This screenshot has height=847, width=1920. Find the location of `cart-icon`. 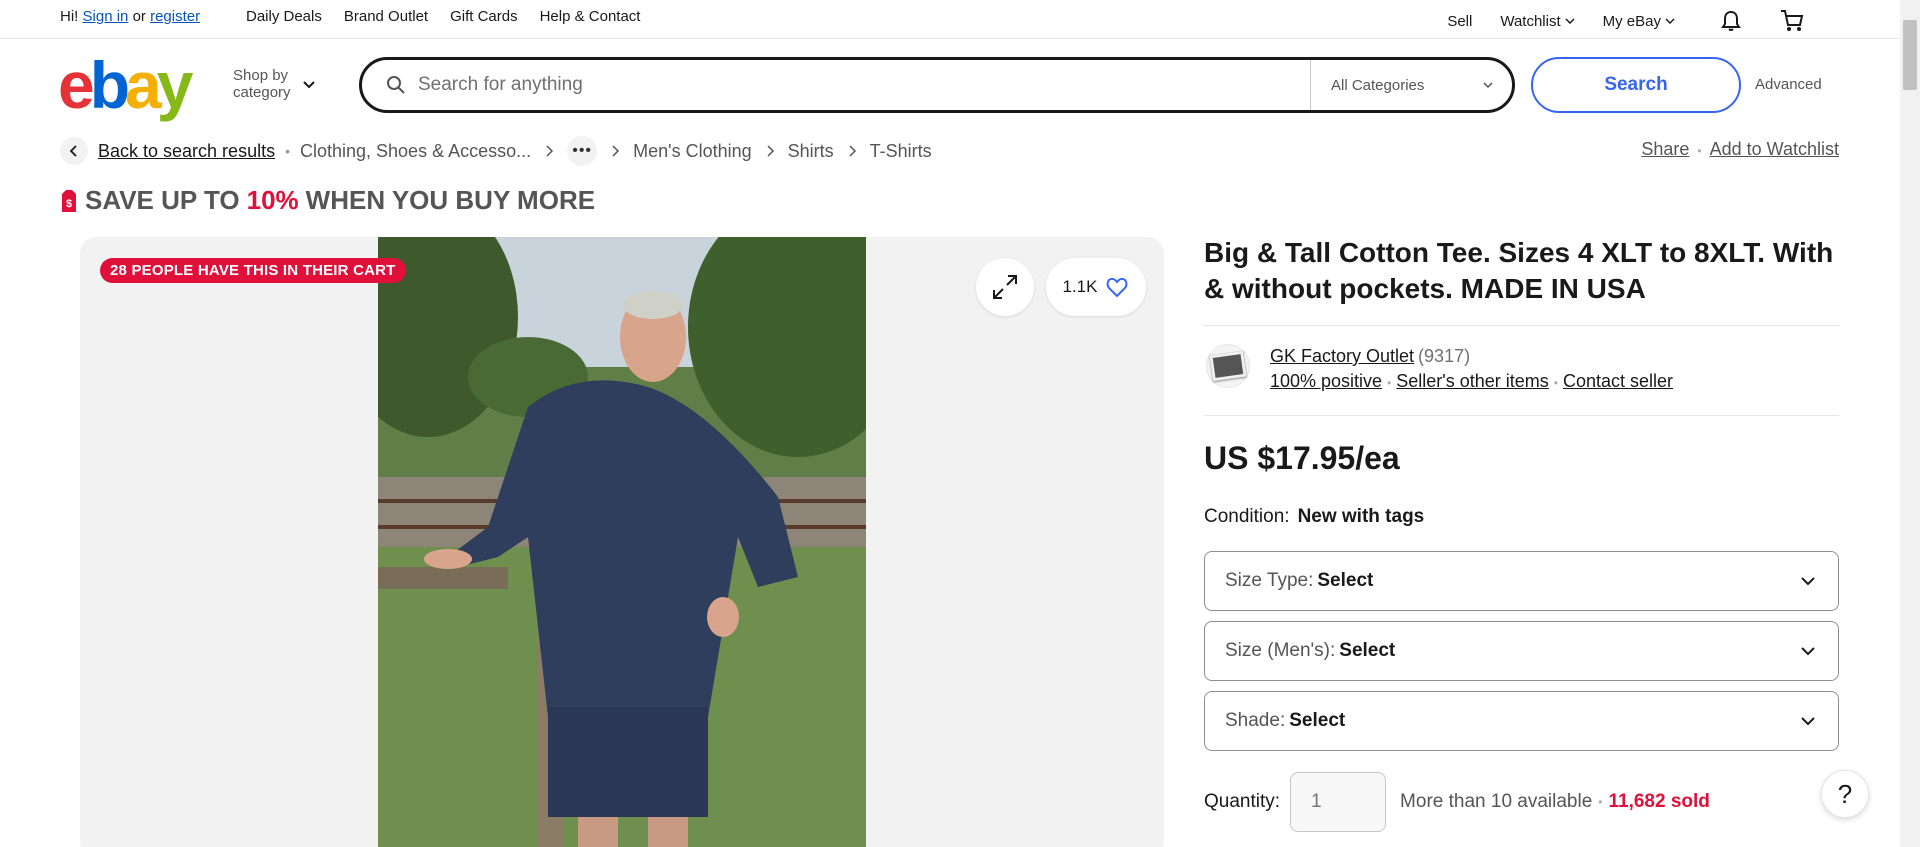

cart-icon is located at coordinates (1792, 21).